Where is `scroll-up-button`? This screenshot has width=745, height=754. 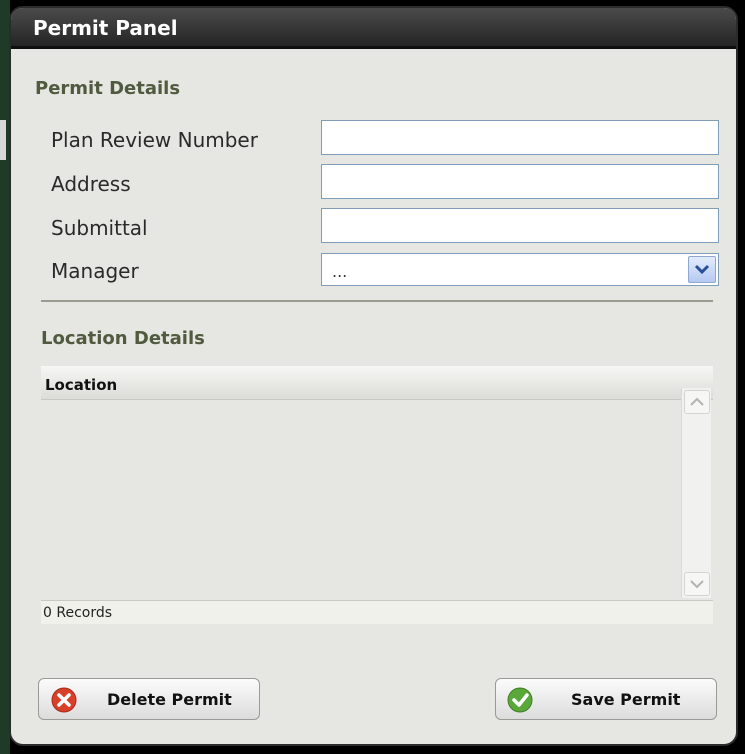 scroll-up-button is located at coordinates (697, 402).